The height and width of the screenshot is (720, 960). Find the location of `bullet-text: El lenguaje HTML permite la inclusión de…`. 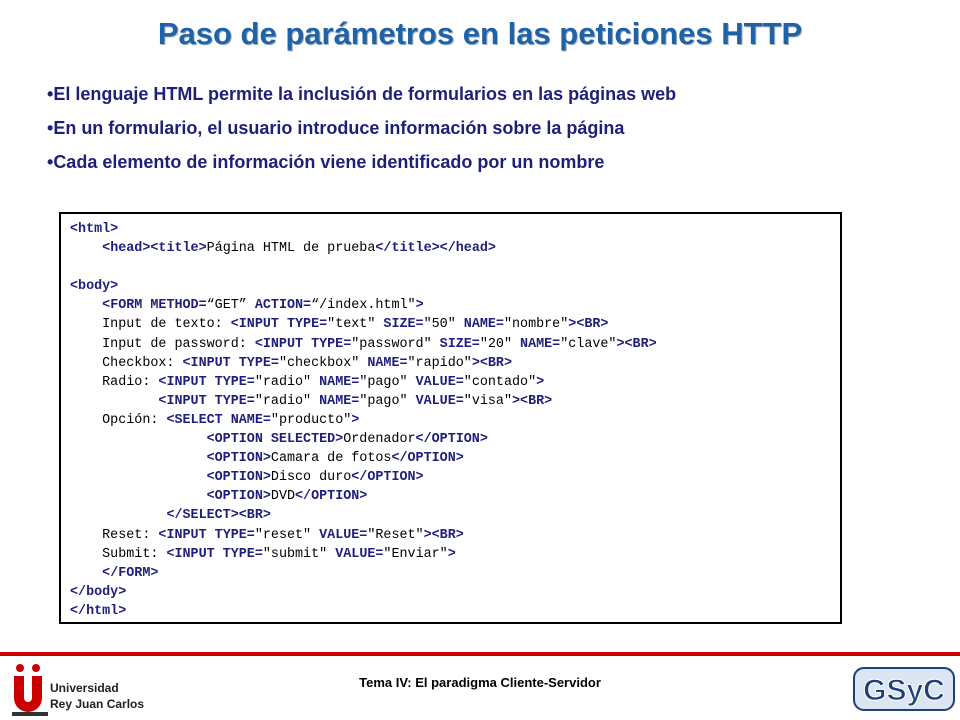

bullet-text: El lenguaje HTML permite la inclusión de… is located at coordinates (365, 94).